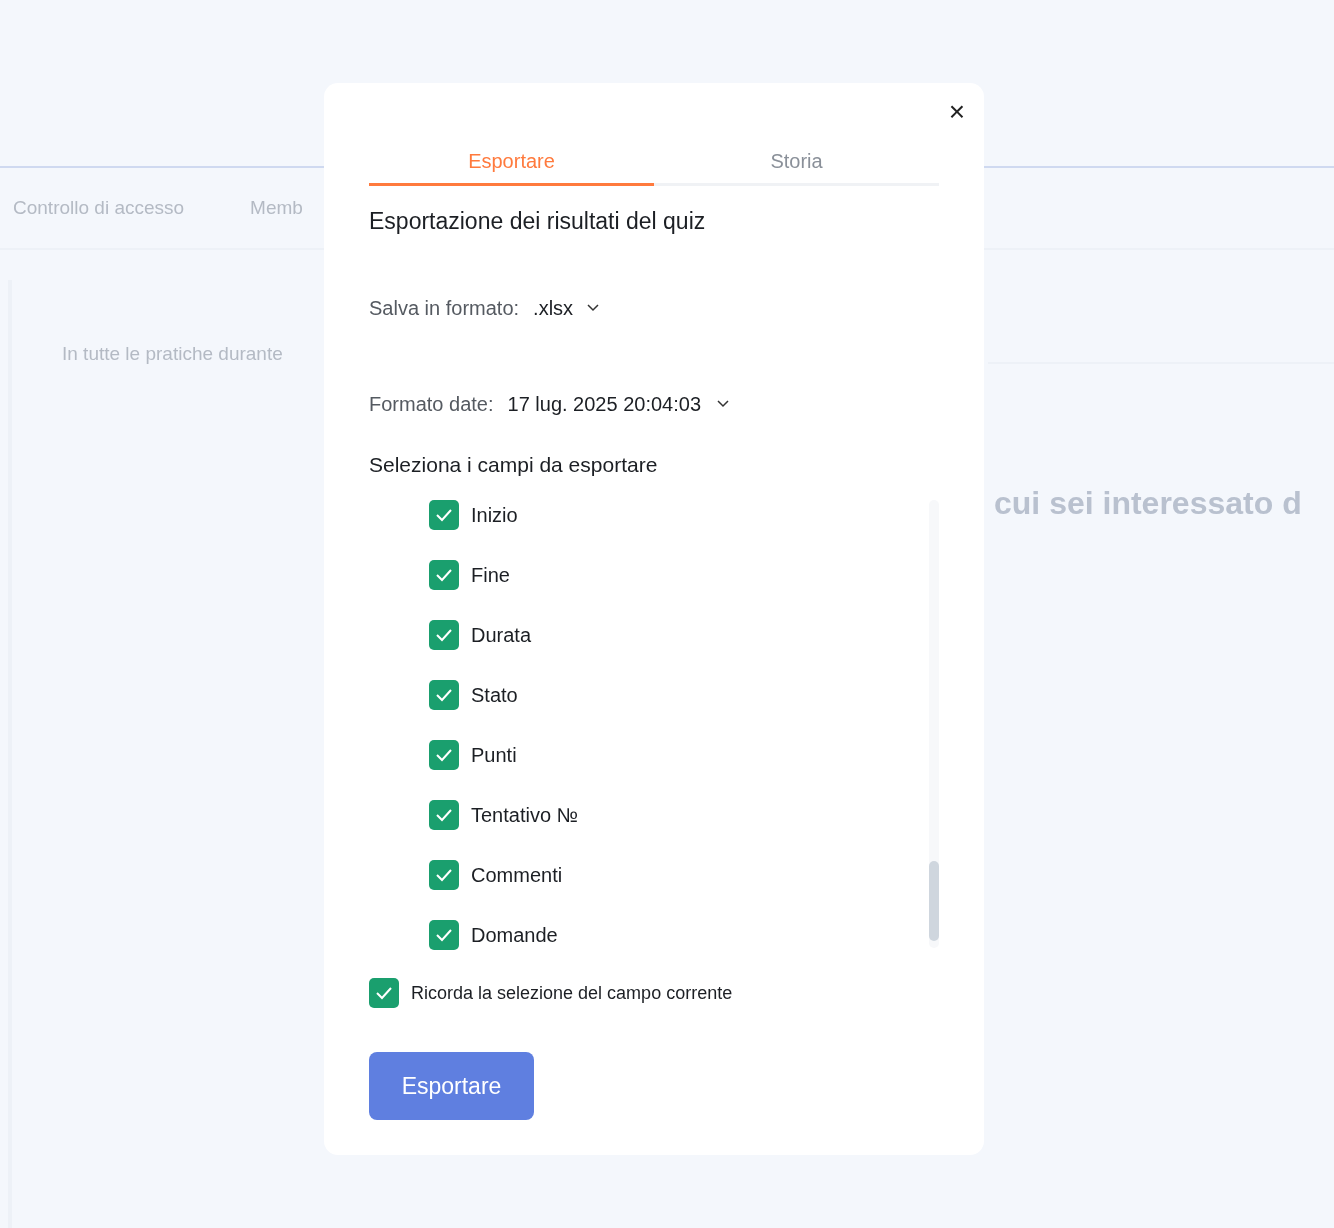  Describe the element at coordinates (1148, 502) in the screenshot. I see `heading-text: cui sei interessato d` at that location.